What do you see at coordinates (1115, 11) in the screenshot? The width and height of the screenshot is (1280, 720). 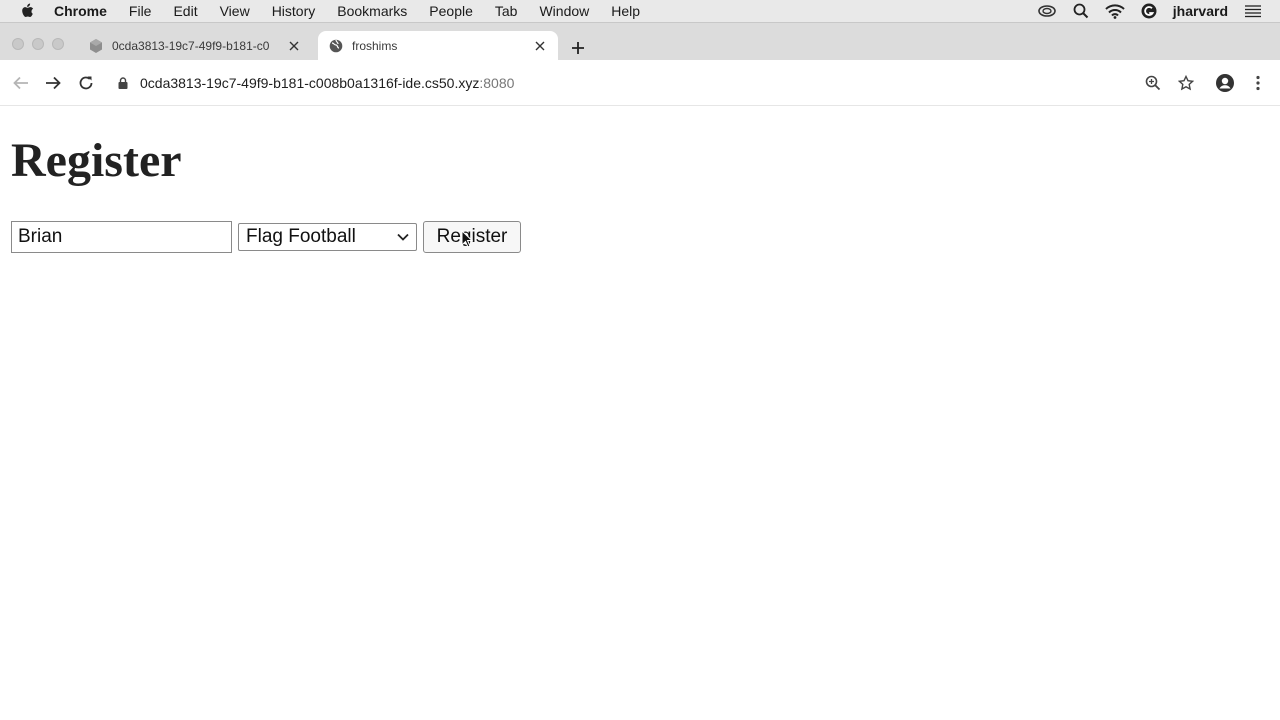 I see `wifi-icon` at bounding box center [1115, 11].